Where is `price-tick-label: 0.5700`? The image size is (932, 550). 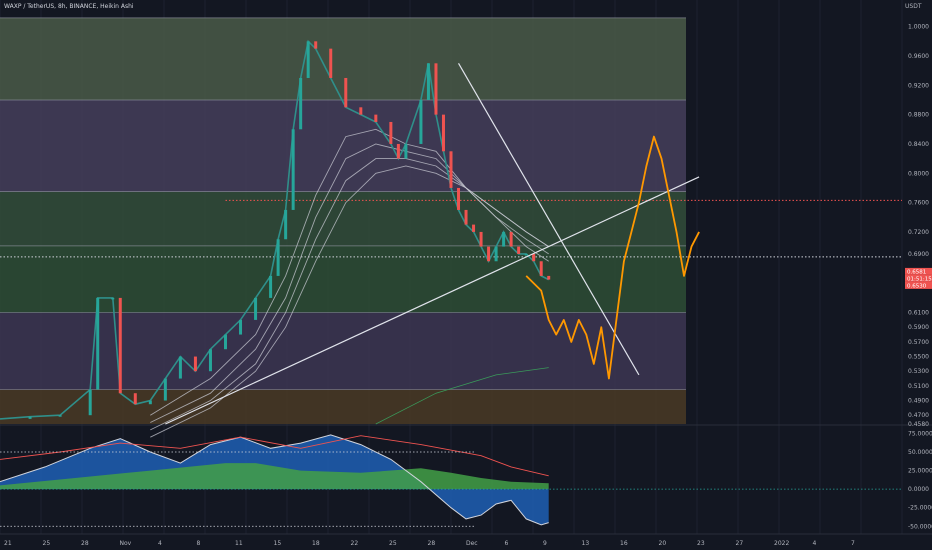 price-tick-label: 0.5700 is located at coordinates (918, 342).